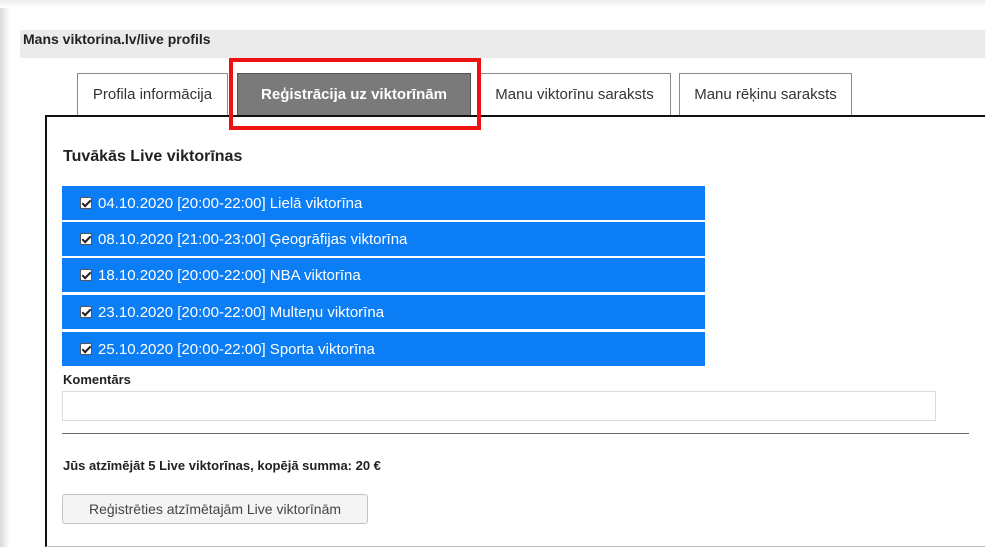  What do you see at coordinates (215, 509) in the screenshot?
I see `register-button: Reģistrēties atzīmētajām Live viktorīnām` at bounding box center [215, 509].